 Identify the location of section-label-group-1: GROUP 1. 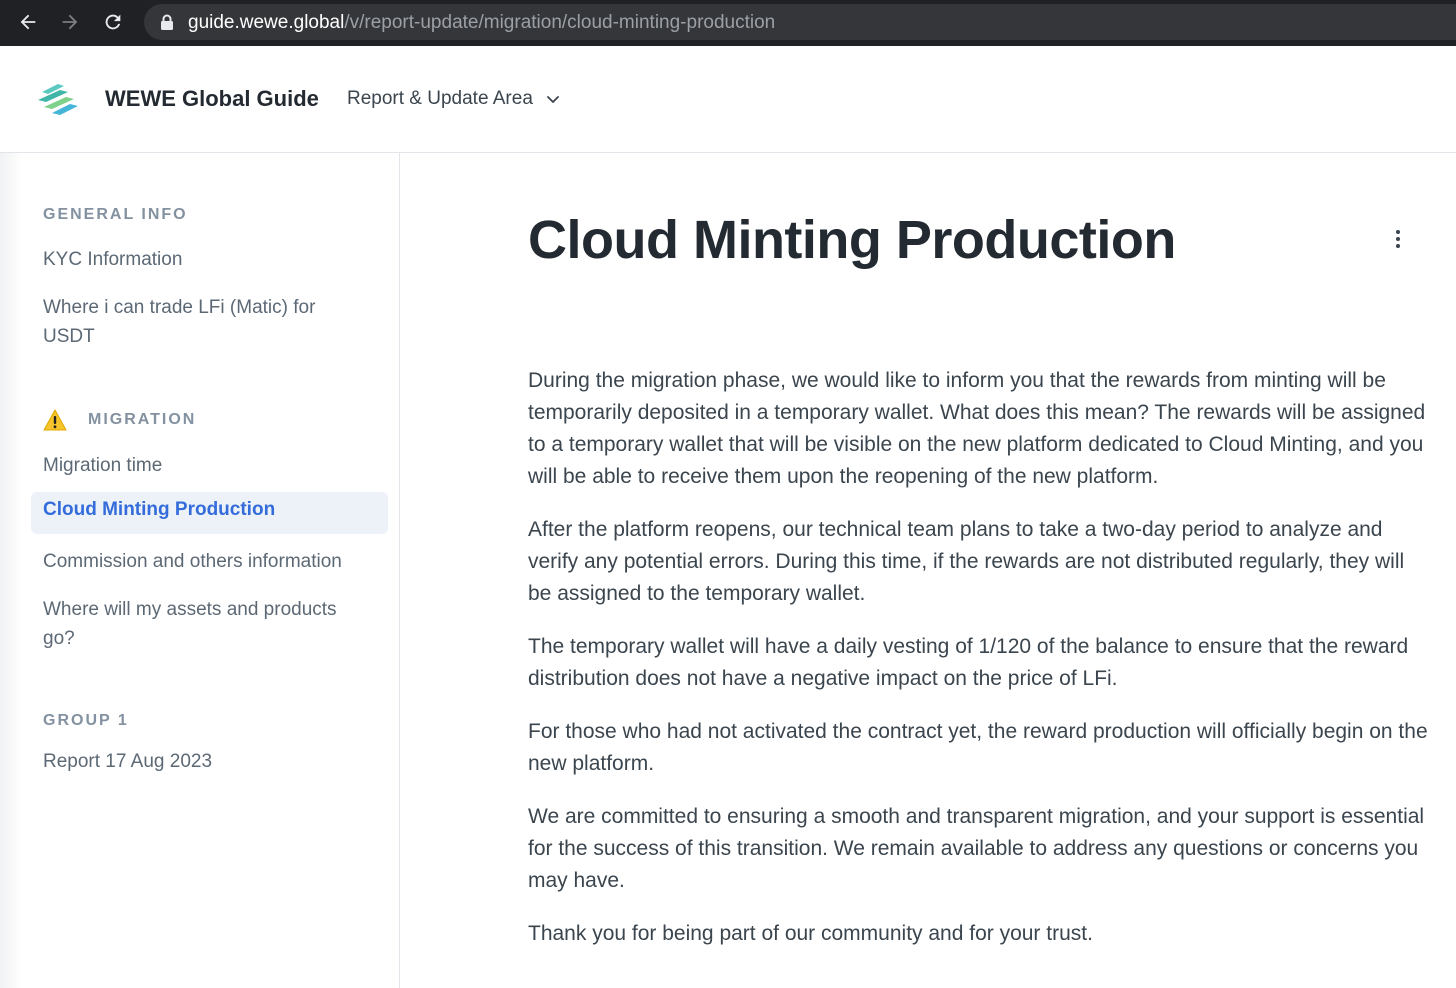
(86, 720).